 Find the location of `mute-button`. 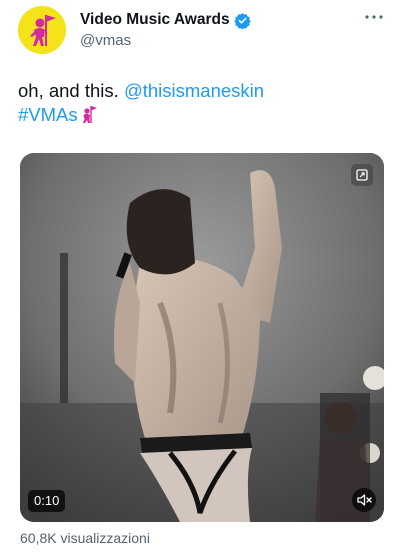

mute-button is located at coordinates (364, 500).